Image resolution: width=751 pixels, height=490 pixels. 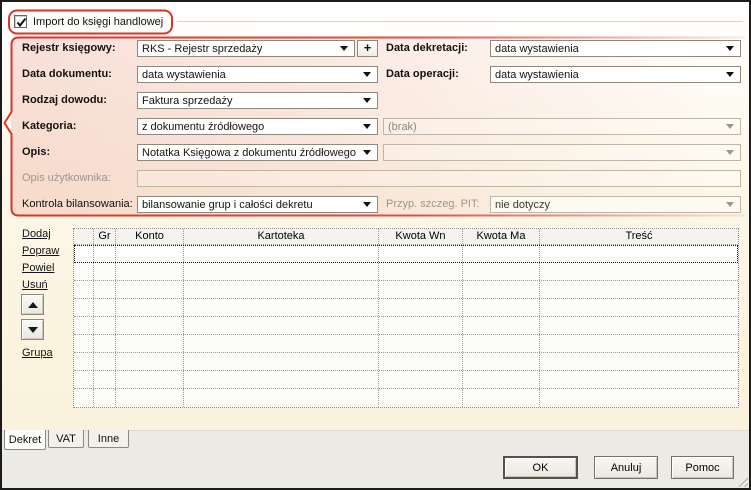 I want to click on document-date-label: Data dokumentu:, so click(x=67, y=74).